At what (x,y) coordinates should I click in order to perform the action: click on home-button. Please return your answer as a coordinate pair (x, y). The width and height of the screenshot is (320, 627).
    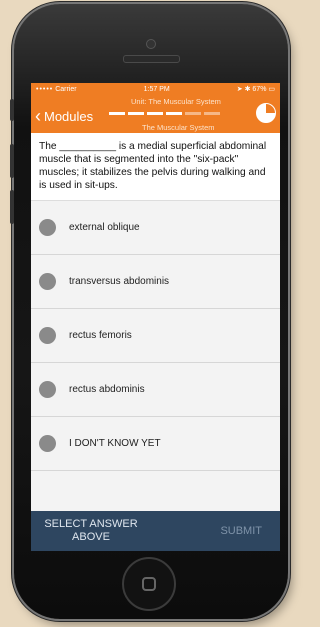
    Looking at the image, I should click on (149, 584).